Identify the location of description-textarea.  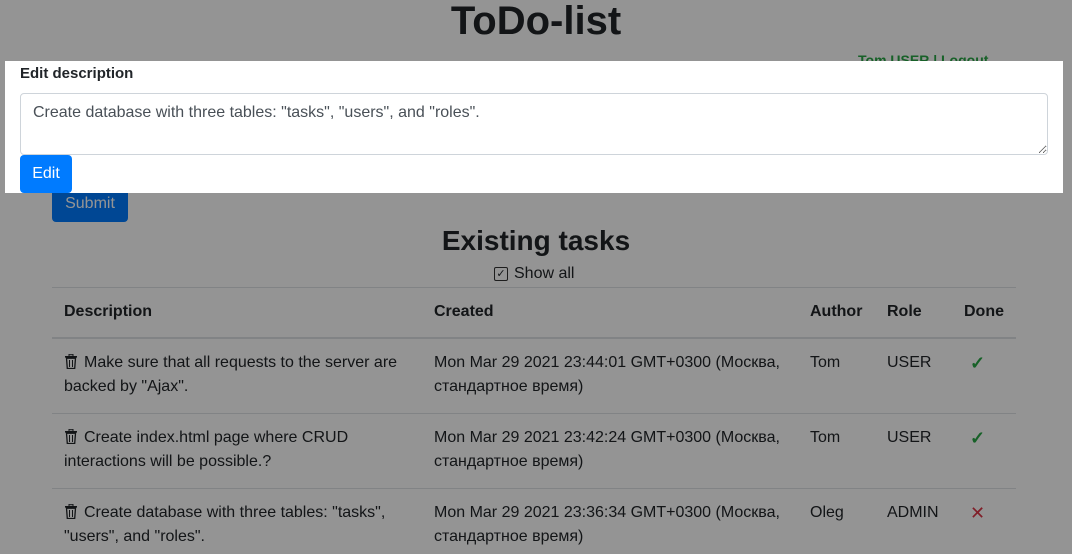
(534, 124).